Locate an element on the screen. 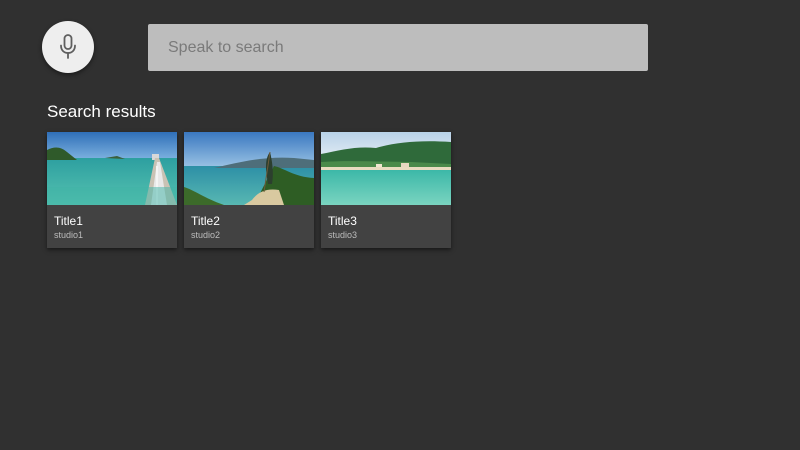 The image size is (800, 450). search-box is located at coordinates (398, 47).